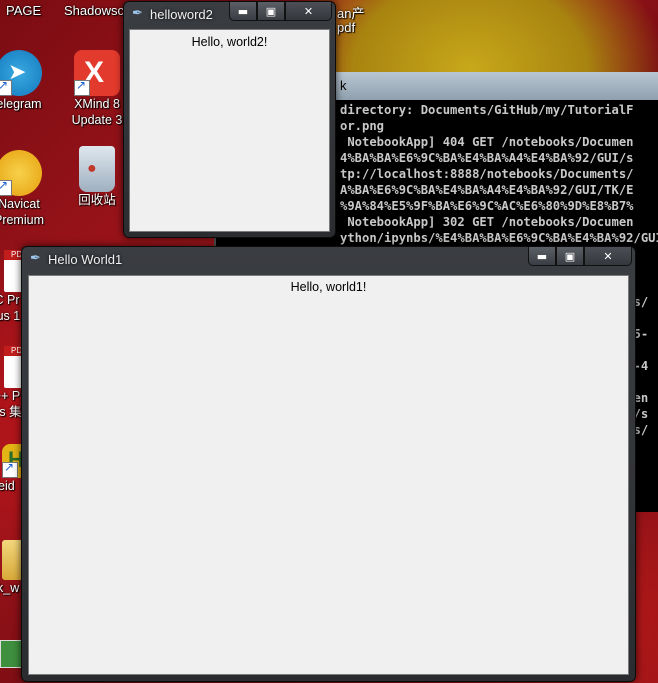 This screenshot has width=658, height=683. What do you see at coordinates (181, 14) in the screenshot?
I see `window-title: helloword2` at bounding box center [181, 14].